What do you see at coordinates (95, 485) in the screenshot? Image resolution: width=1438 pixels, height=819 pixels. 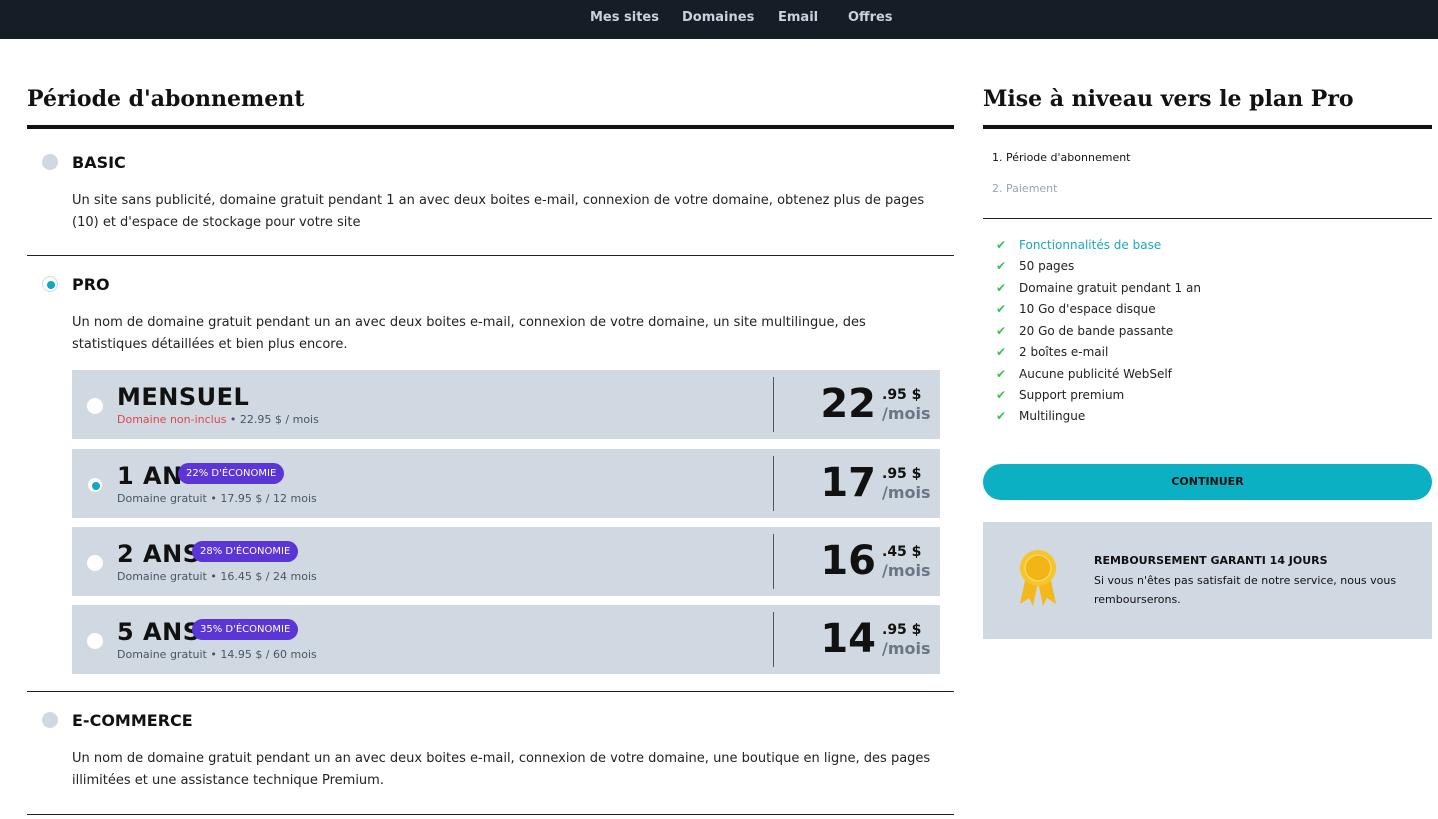 I see `period-1-an-radio` at bounding box center [95, 485].